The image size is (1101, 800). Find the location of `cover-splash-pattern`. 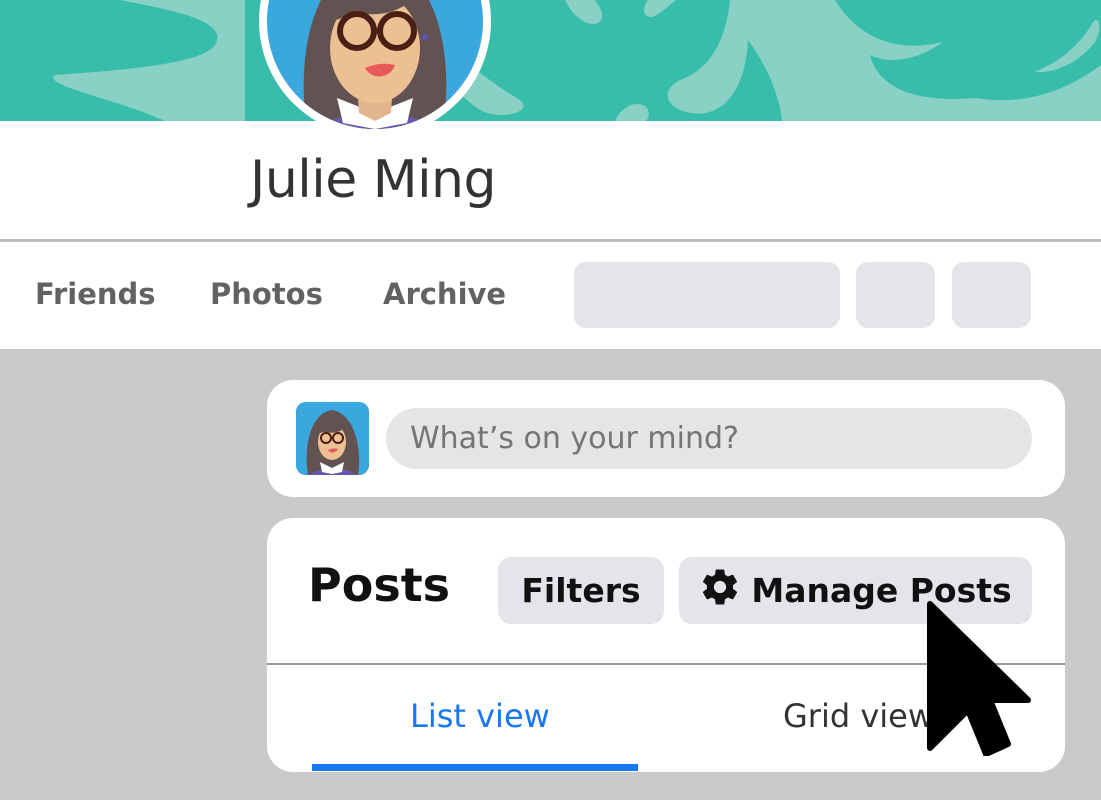

cover-splash-pattern is located at coordinates (577, 60).